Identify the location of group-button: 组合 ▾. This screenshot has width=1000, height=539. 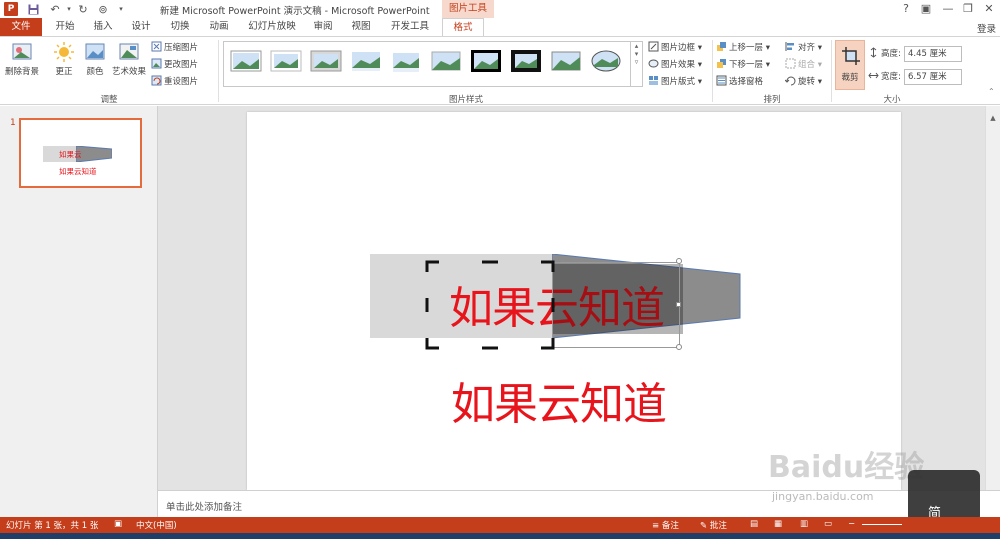
(803, 65).